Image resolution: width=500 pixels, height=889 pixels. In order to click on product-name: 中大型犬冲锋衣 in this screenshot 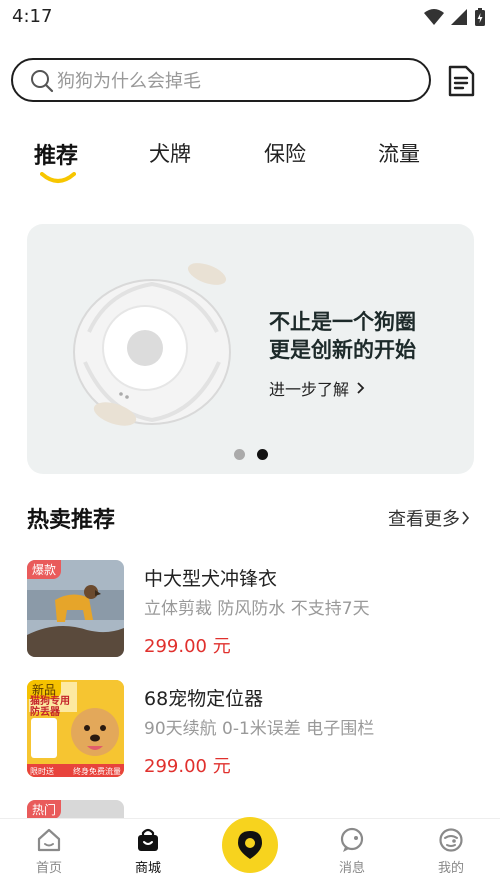, I will do `click(211, 579)`.